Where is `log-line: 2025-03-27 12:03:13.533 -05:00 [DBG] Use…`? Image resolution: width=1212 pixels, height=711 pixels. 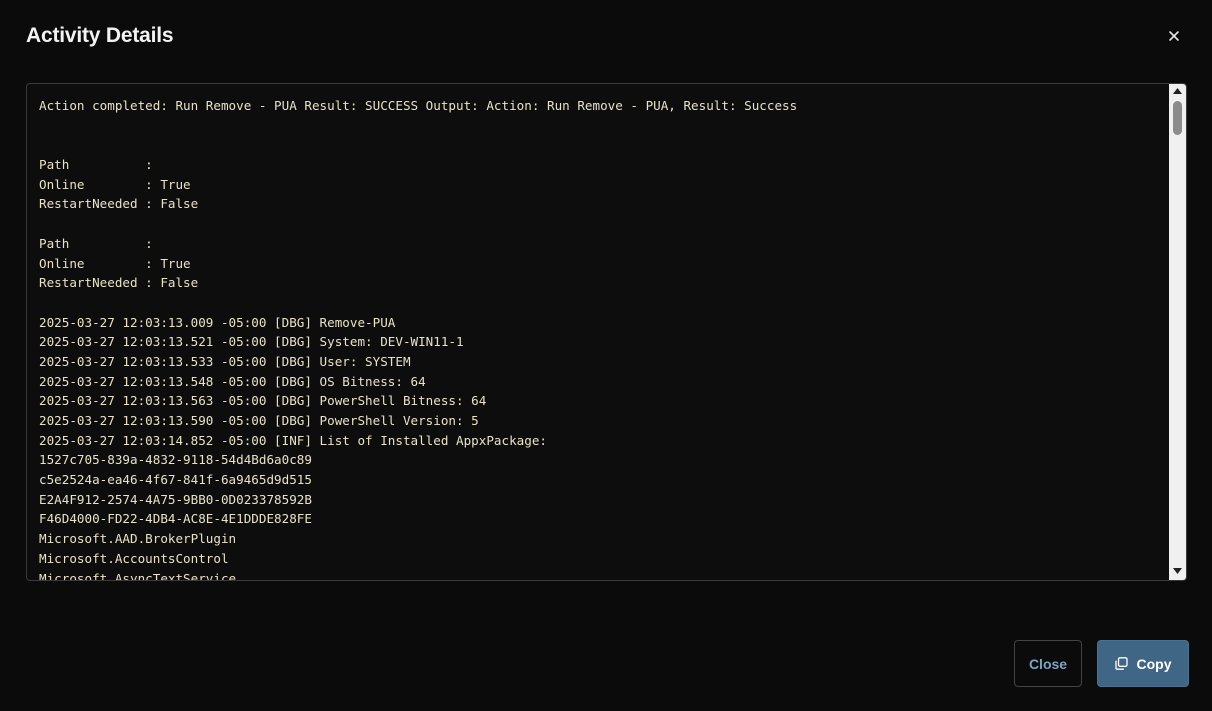
log-line: 2025-03-27 12:03:13.533 -05:00 [DBG] Use… is located at coordinates (225, 361).